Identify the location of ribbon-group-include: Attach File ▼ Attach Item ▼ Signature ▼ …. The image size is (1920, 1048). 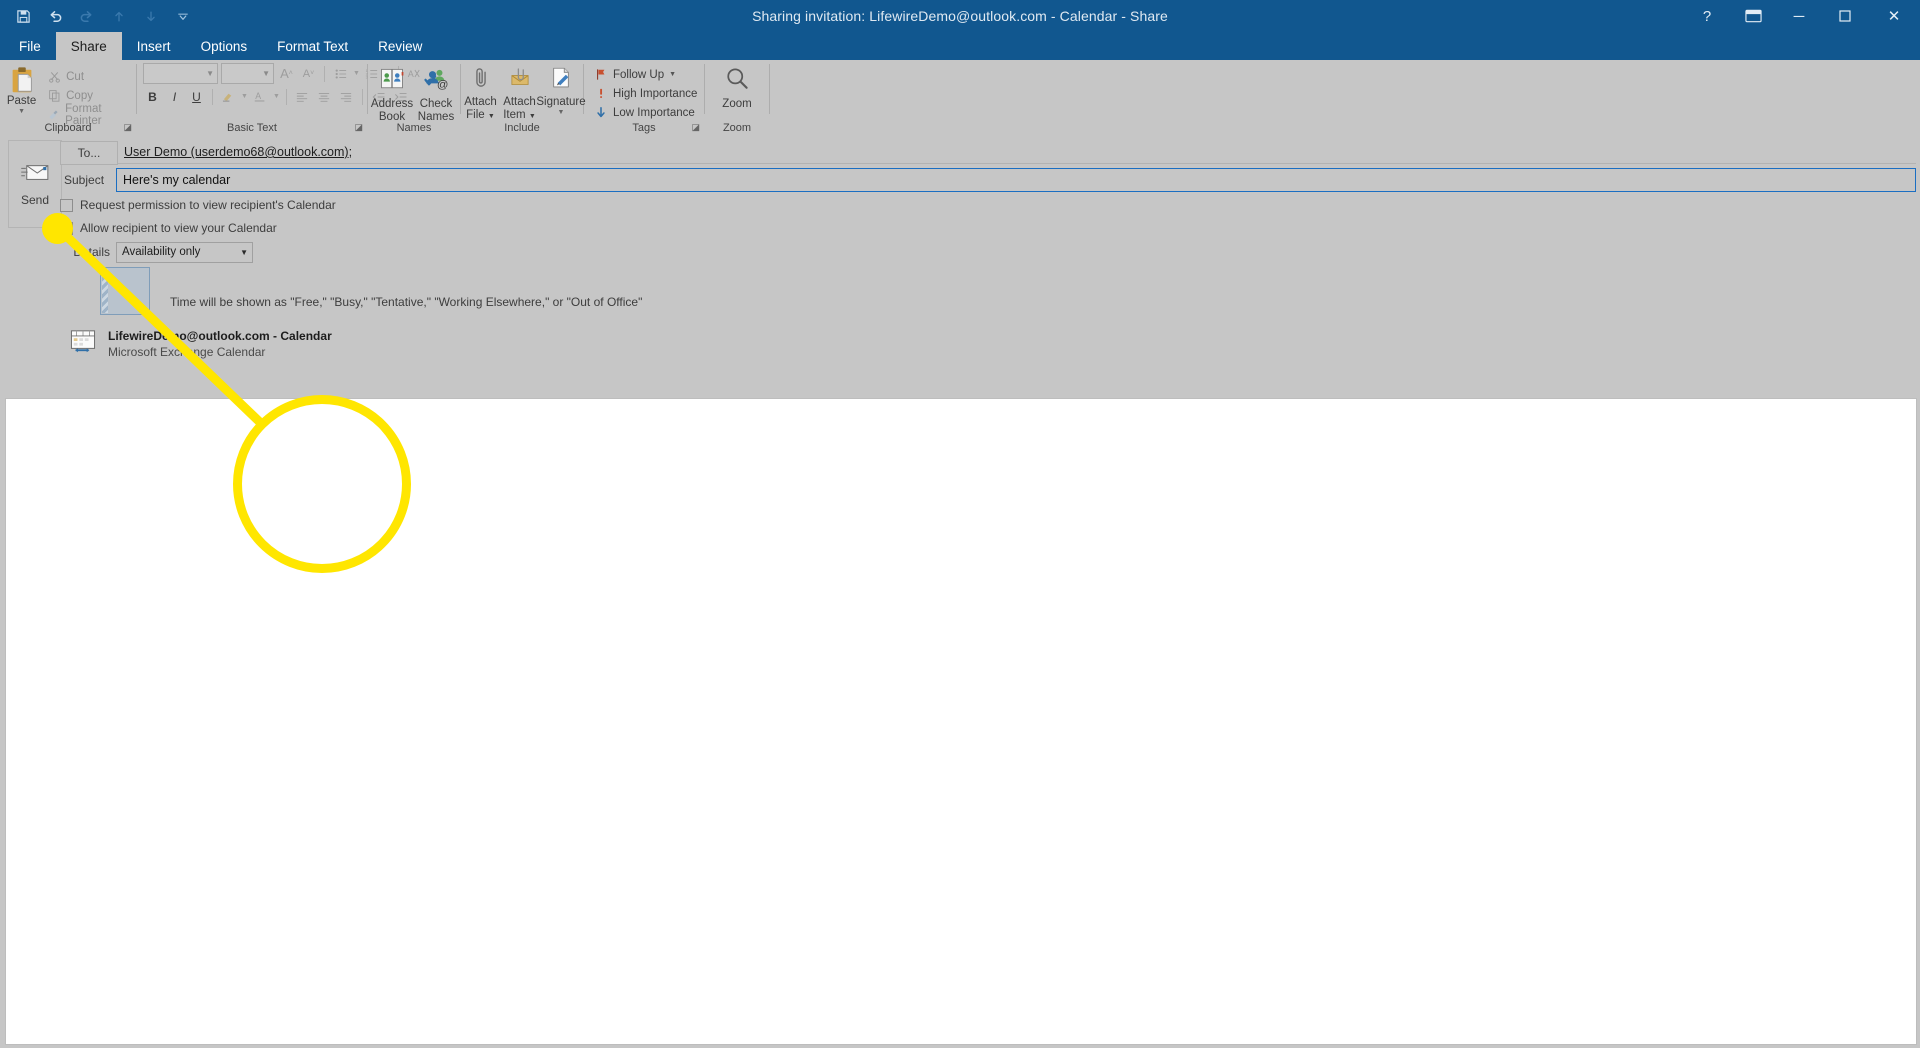
(523, 97).